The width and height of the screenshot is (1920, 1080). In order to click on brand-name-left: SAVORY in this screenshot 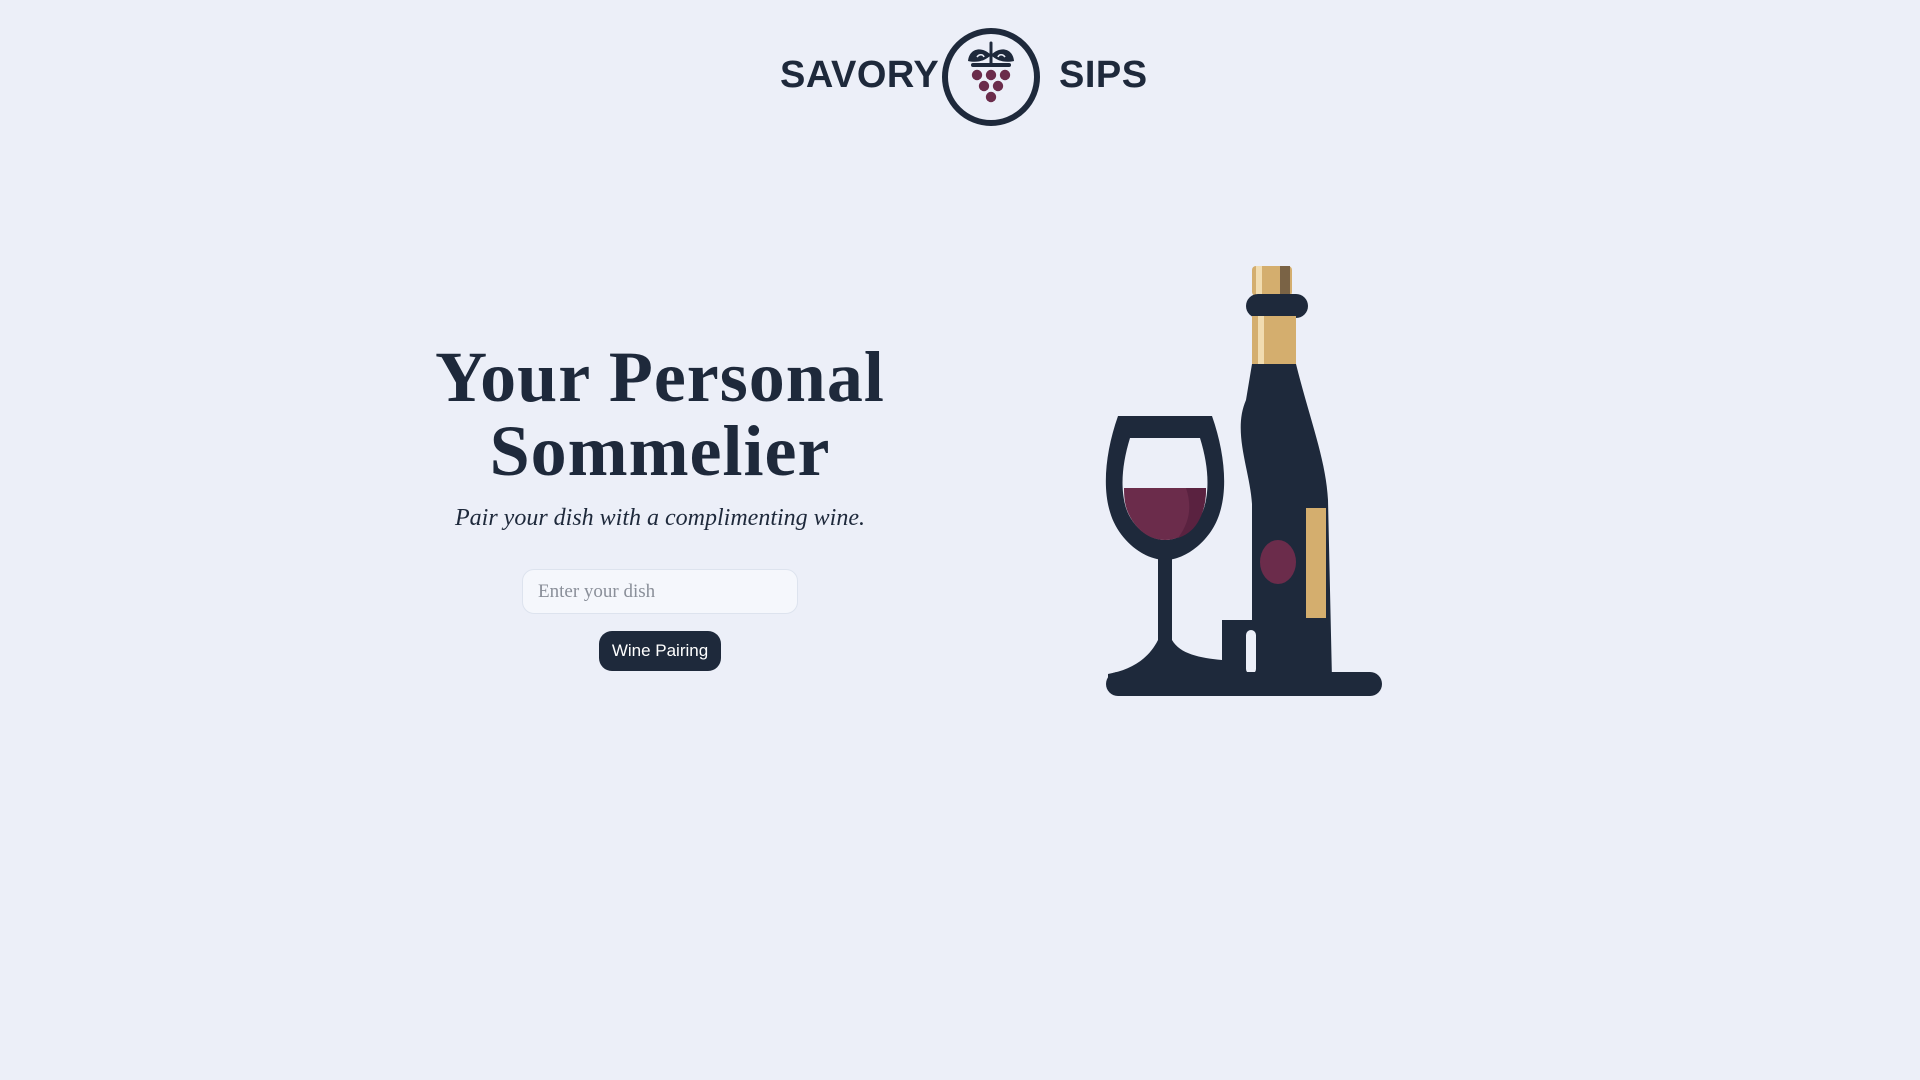, I will do `click(860, 75)`.